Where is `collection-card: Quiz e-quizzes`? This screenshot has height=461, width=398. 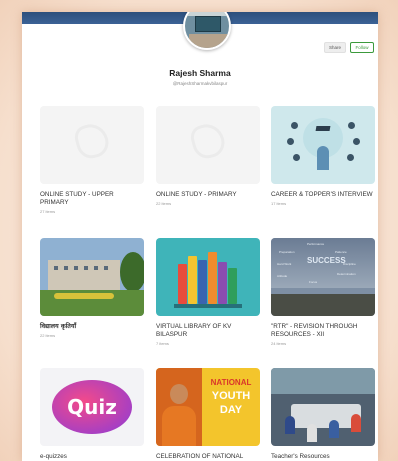 collection-card: Quiz e-quizzes is located at coordinates (92, 414).